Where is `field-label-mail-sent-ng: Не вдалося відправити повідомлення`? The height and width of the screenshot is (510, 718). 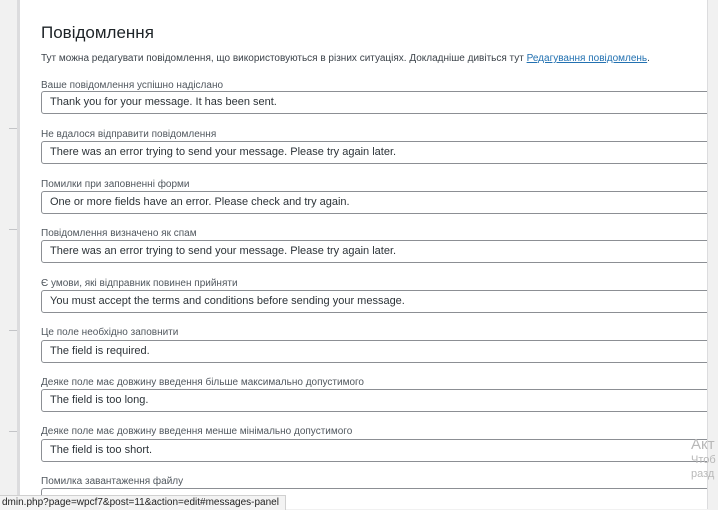
field-label-mail-sent-ng: Не вдалося відправити повідомлення is located at coordinates (129, 134).